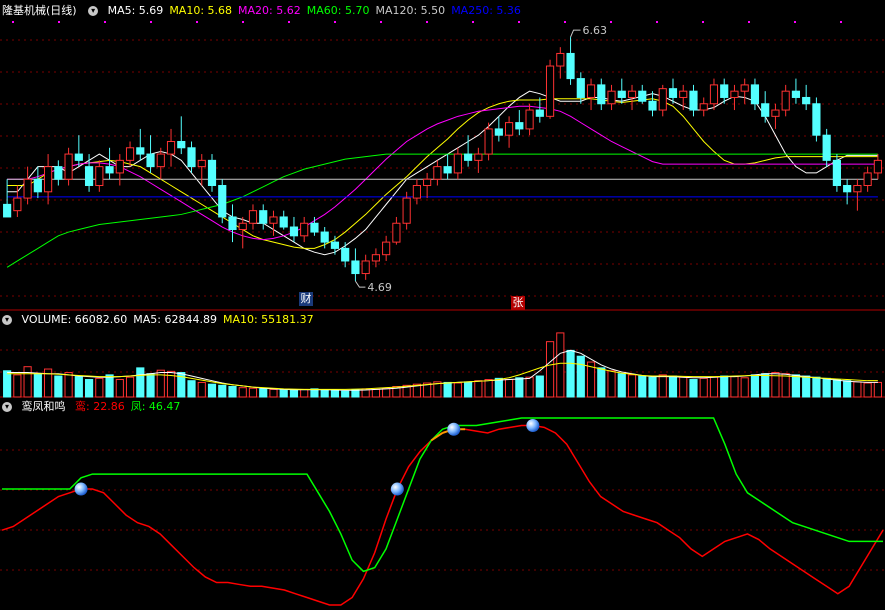  I want to click on volume-bars, so click(442, 365).